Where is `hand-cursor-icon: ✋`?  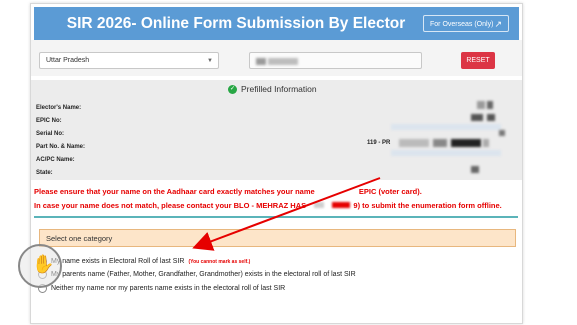 hand-cursor-icon: ✋ is located at coordinates (43, 264).